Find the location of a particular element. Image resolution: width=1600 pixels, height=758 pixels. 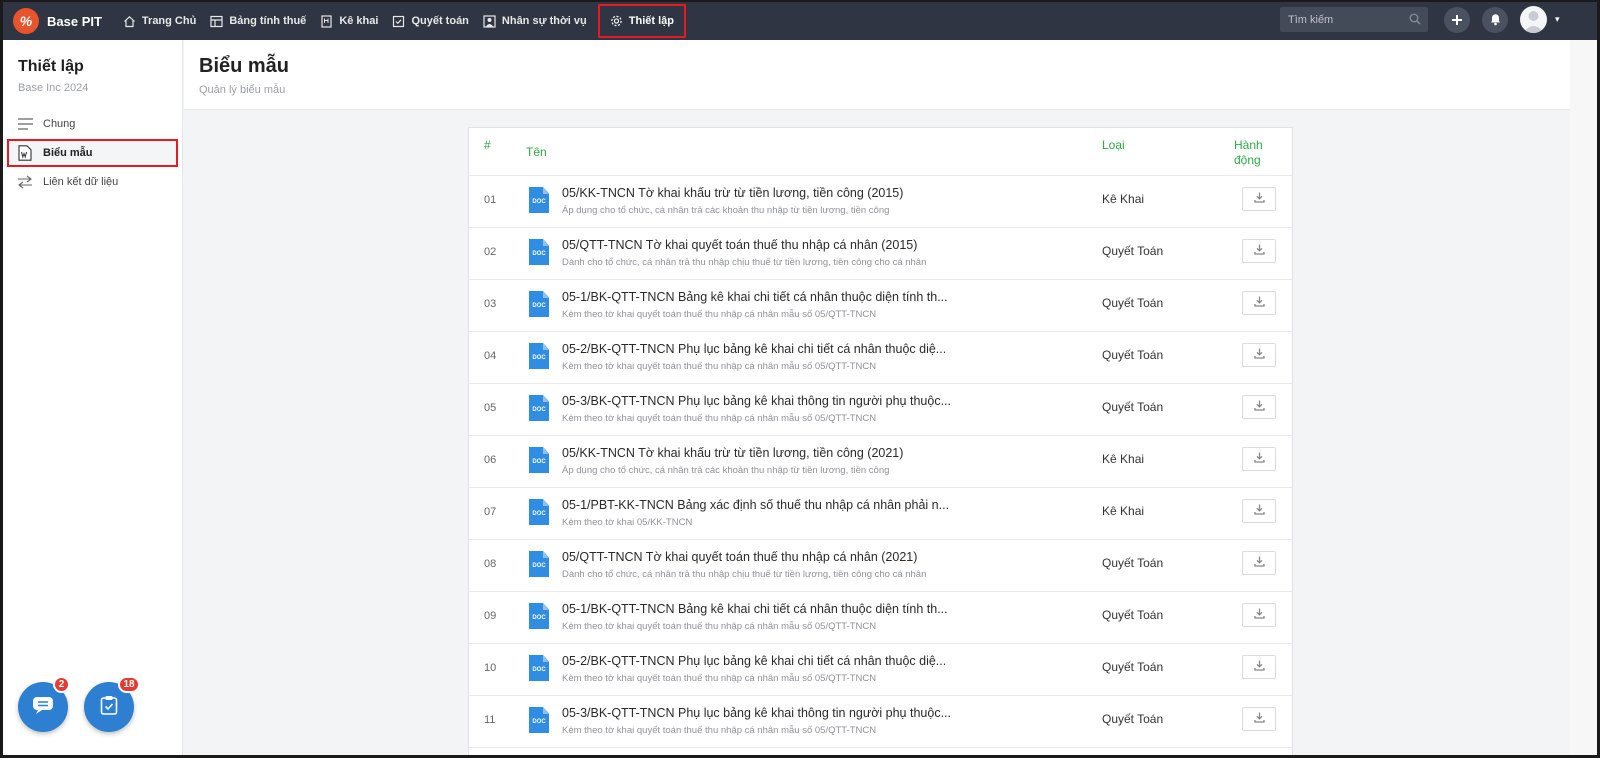

tasks-button: 18 is located at coordinates (112, 704).